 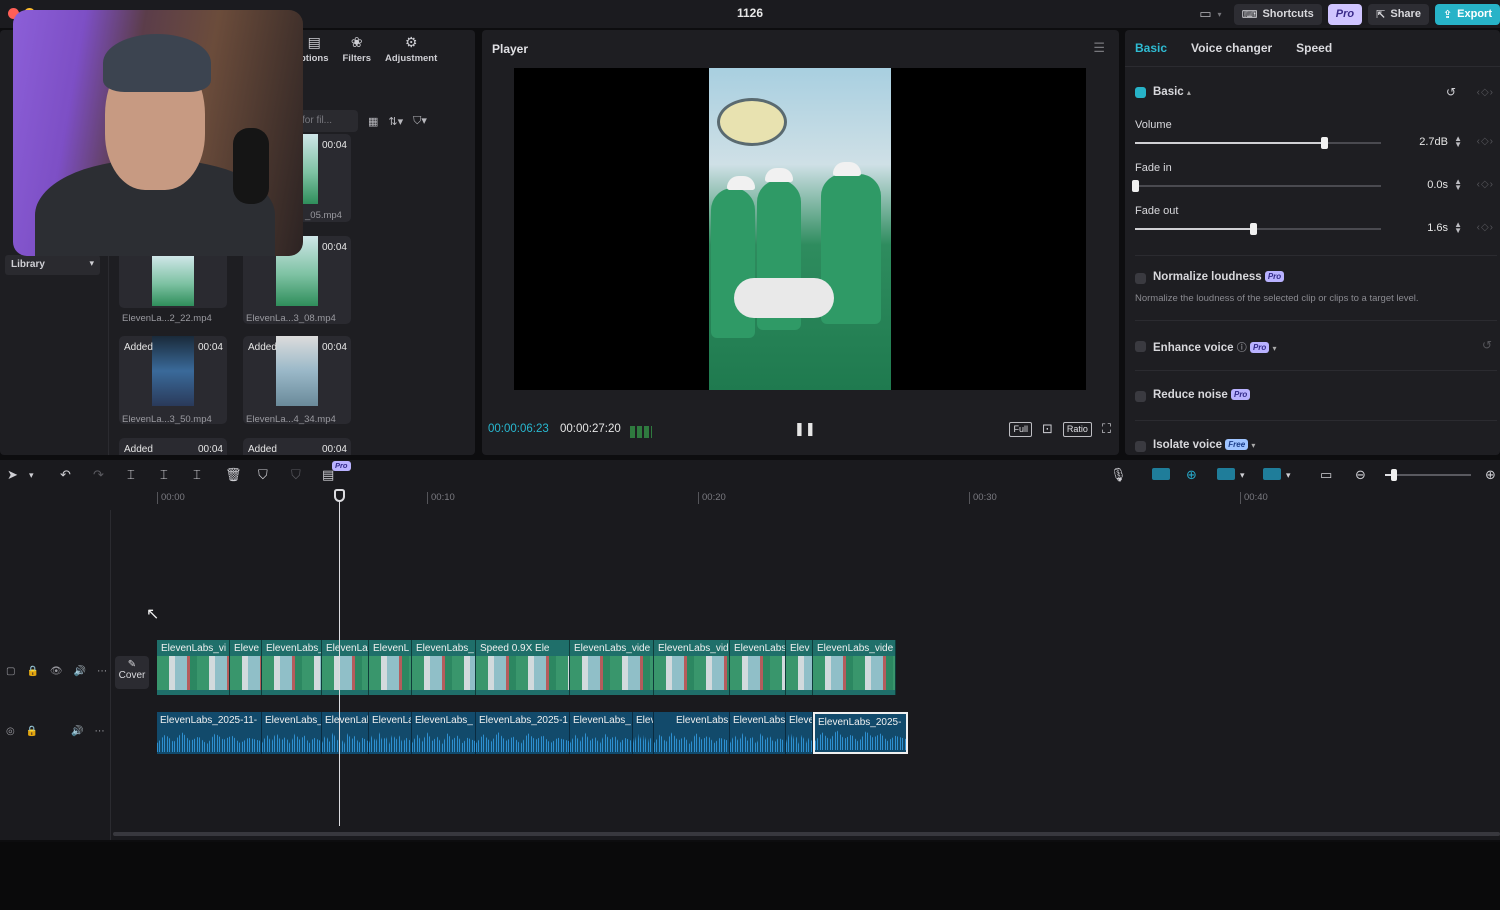 What do you see at coordinates (56, 671) in the screenshot?
I see `eye-icon: 👁` at bounding box center [56, 671].